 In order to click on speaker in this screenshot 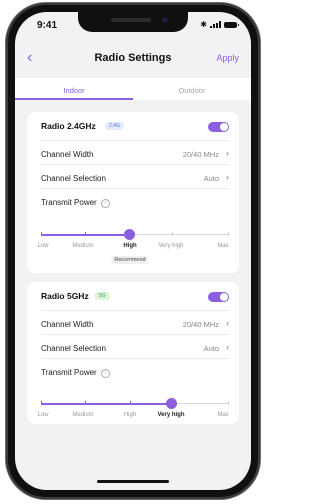, I will do `click(131, 20)`.